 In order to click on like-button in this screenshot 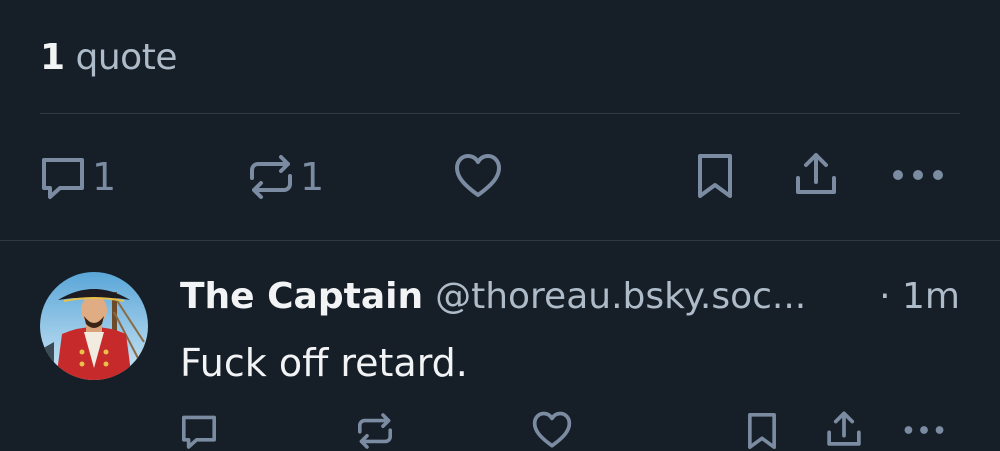, I will do `click(478, 176)`.